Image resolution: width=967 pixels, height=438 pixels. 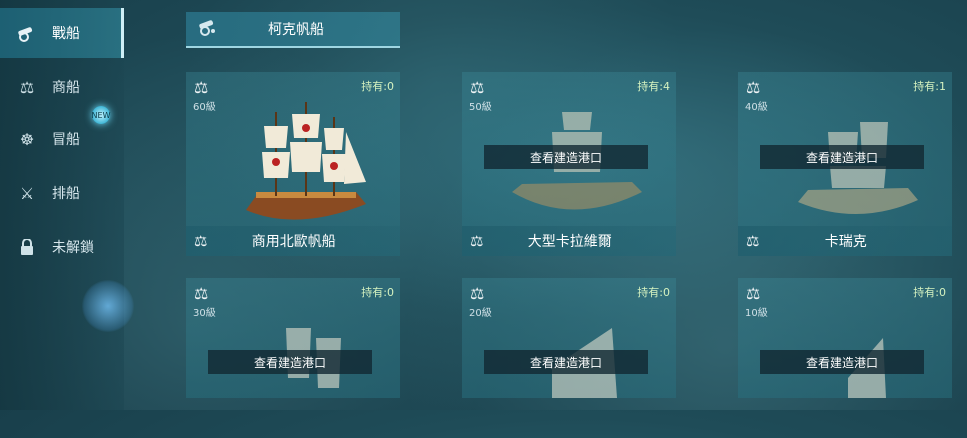 I want to click on sidebar-item-label: 戰船, so click(x=66, y=34).